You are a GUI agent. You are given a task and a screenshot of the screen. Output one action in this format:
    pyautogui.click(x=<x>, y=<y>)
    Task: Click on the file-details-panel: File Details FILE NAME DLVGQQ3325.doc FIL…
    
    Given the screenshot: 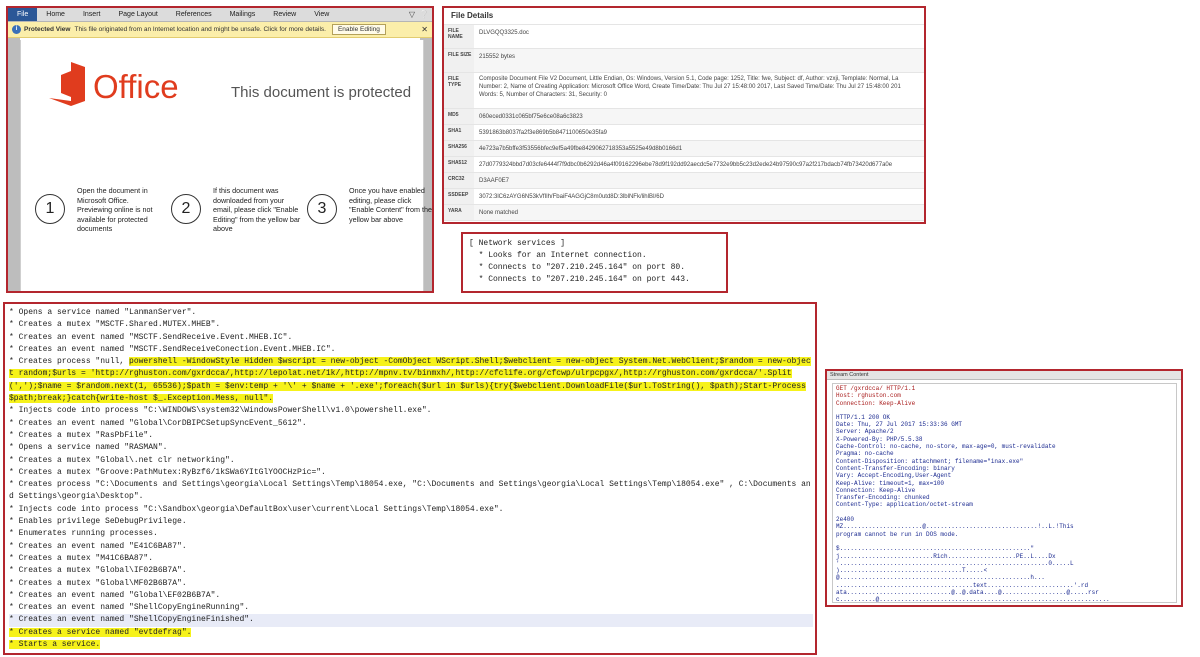 What is the action you would take?
    pyautogui.click(x=684, y=115)
    